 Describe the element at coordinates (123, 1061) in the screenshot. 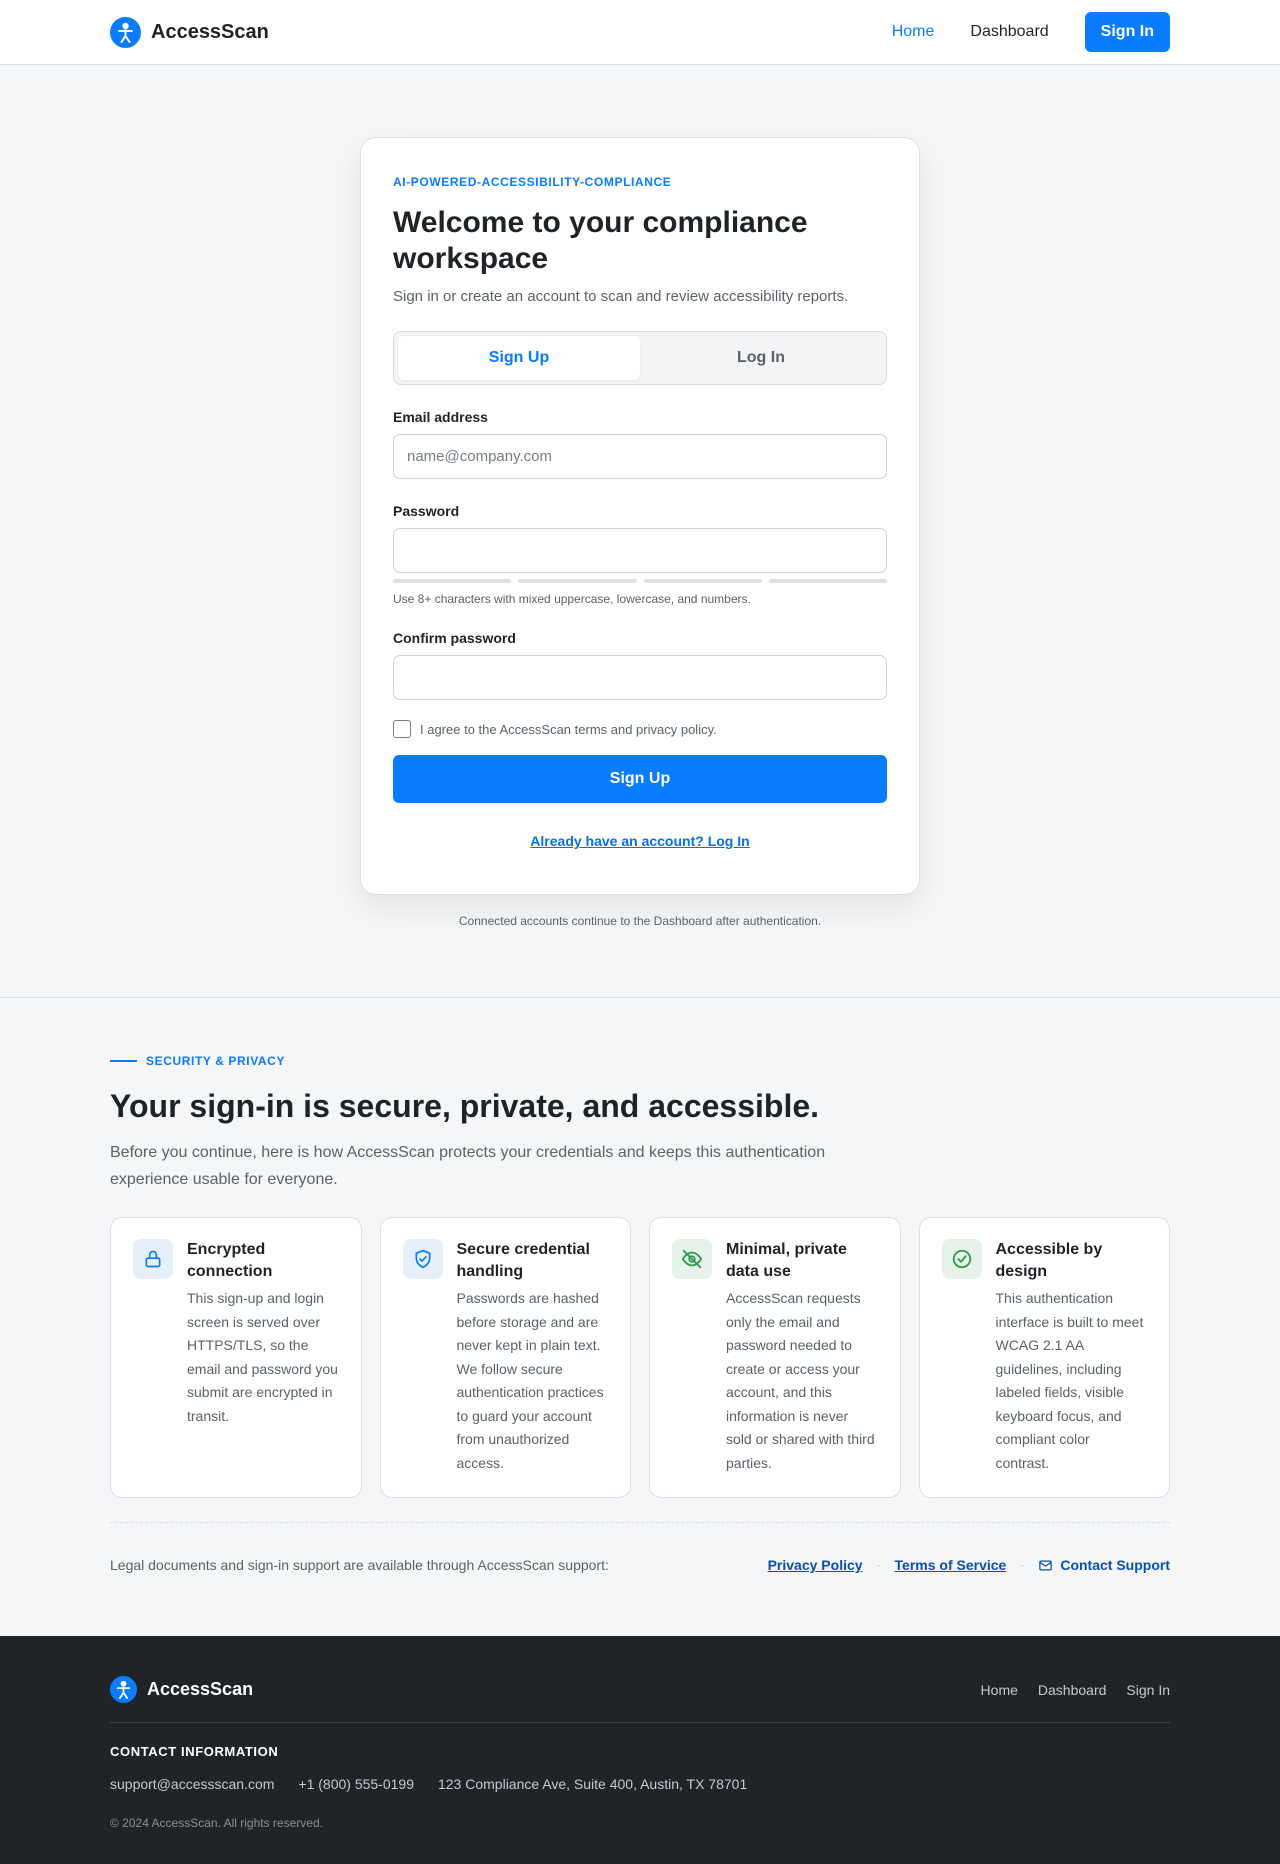

I see `eyebrow-line` at that location.